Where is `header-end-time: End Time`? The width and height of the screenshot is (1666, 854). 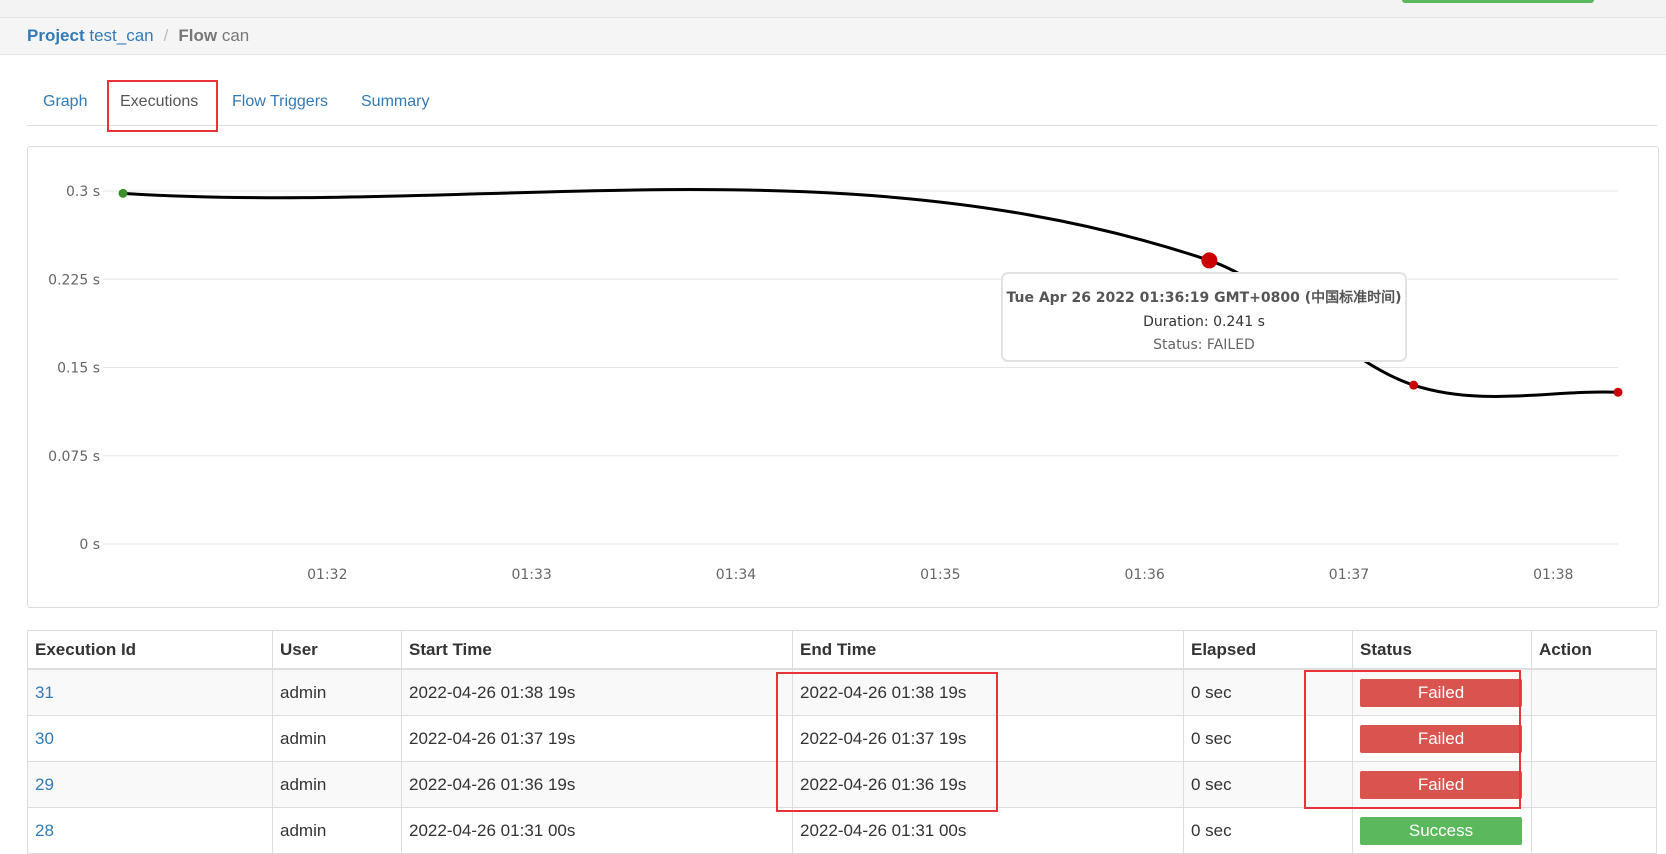
header-end-time: End Time is located at coordinates (988, 650).